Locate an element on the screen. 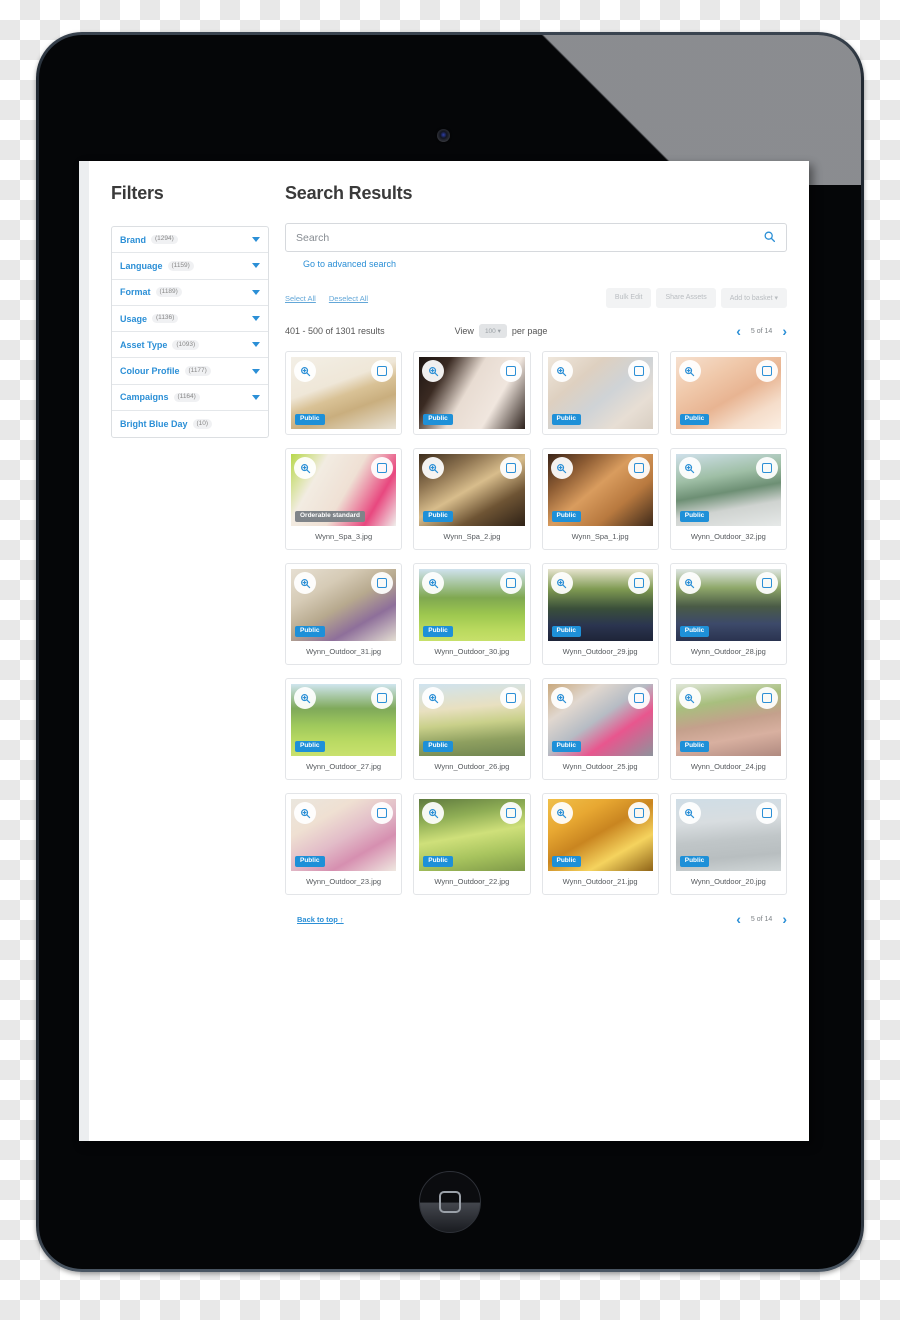 The image size is (900, 1320). asset-tile: Public Wynn_Outdoor_26.jpg is located at coordinates (472, 729).